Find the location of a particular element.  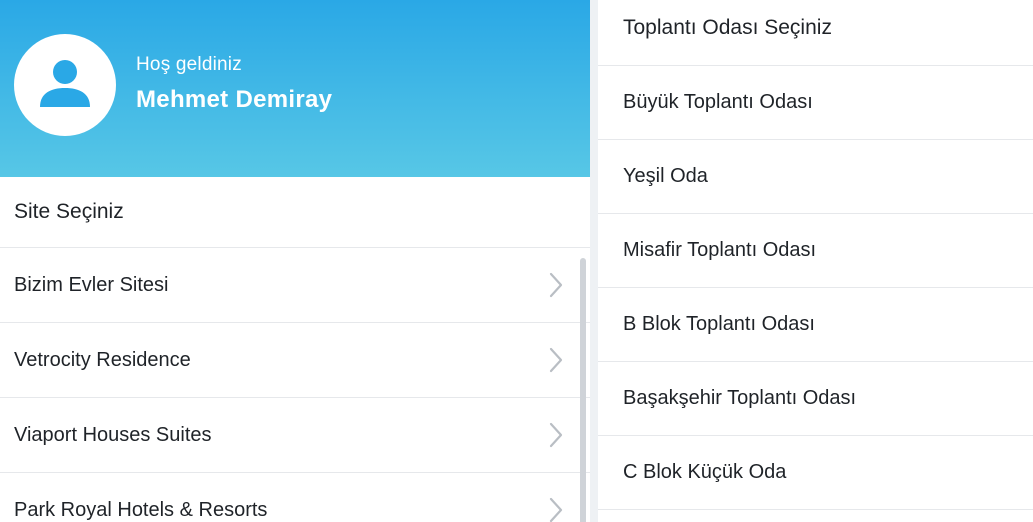

room-list-title: Toplantı Odası Seçiniz is located at coordinates (815, 33).